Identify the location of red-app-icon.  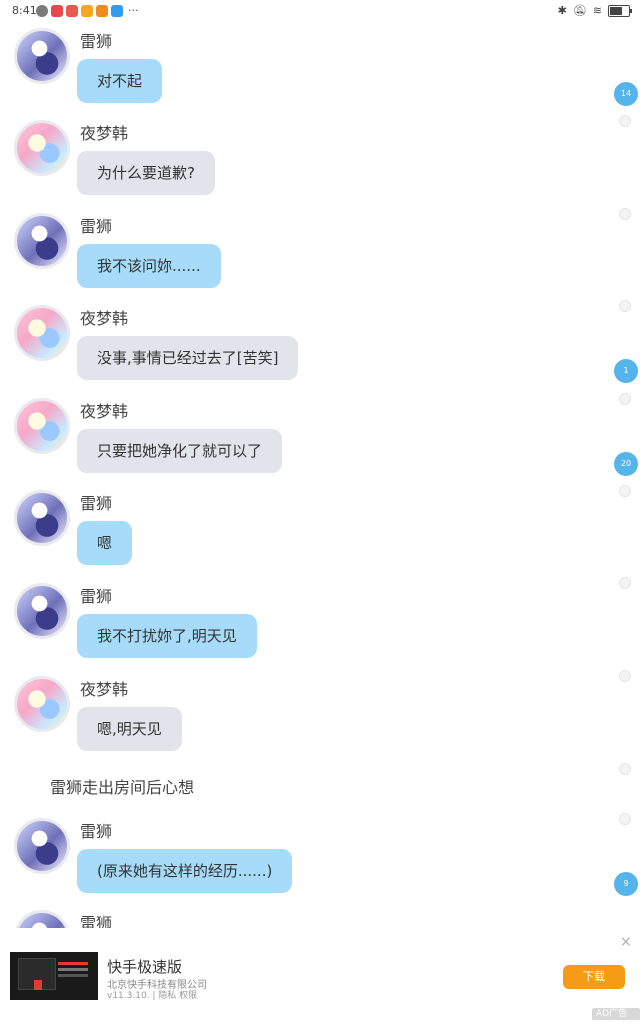
(57, 11).